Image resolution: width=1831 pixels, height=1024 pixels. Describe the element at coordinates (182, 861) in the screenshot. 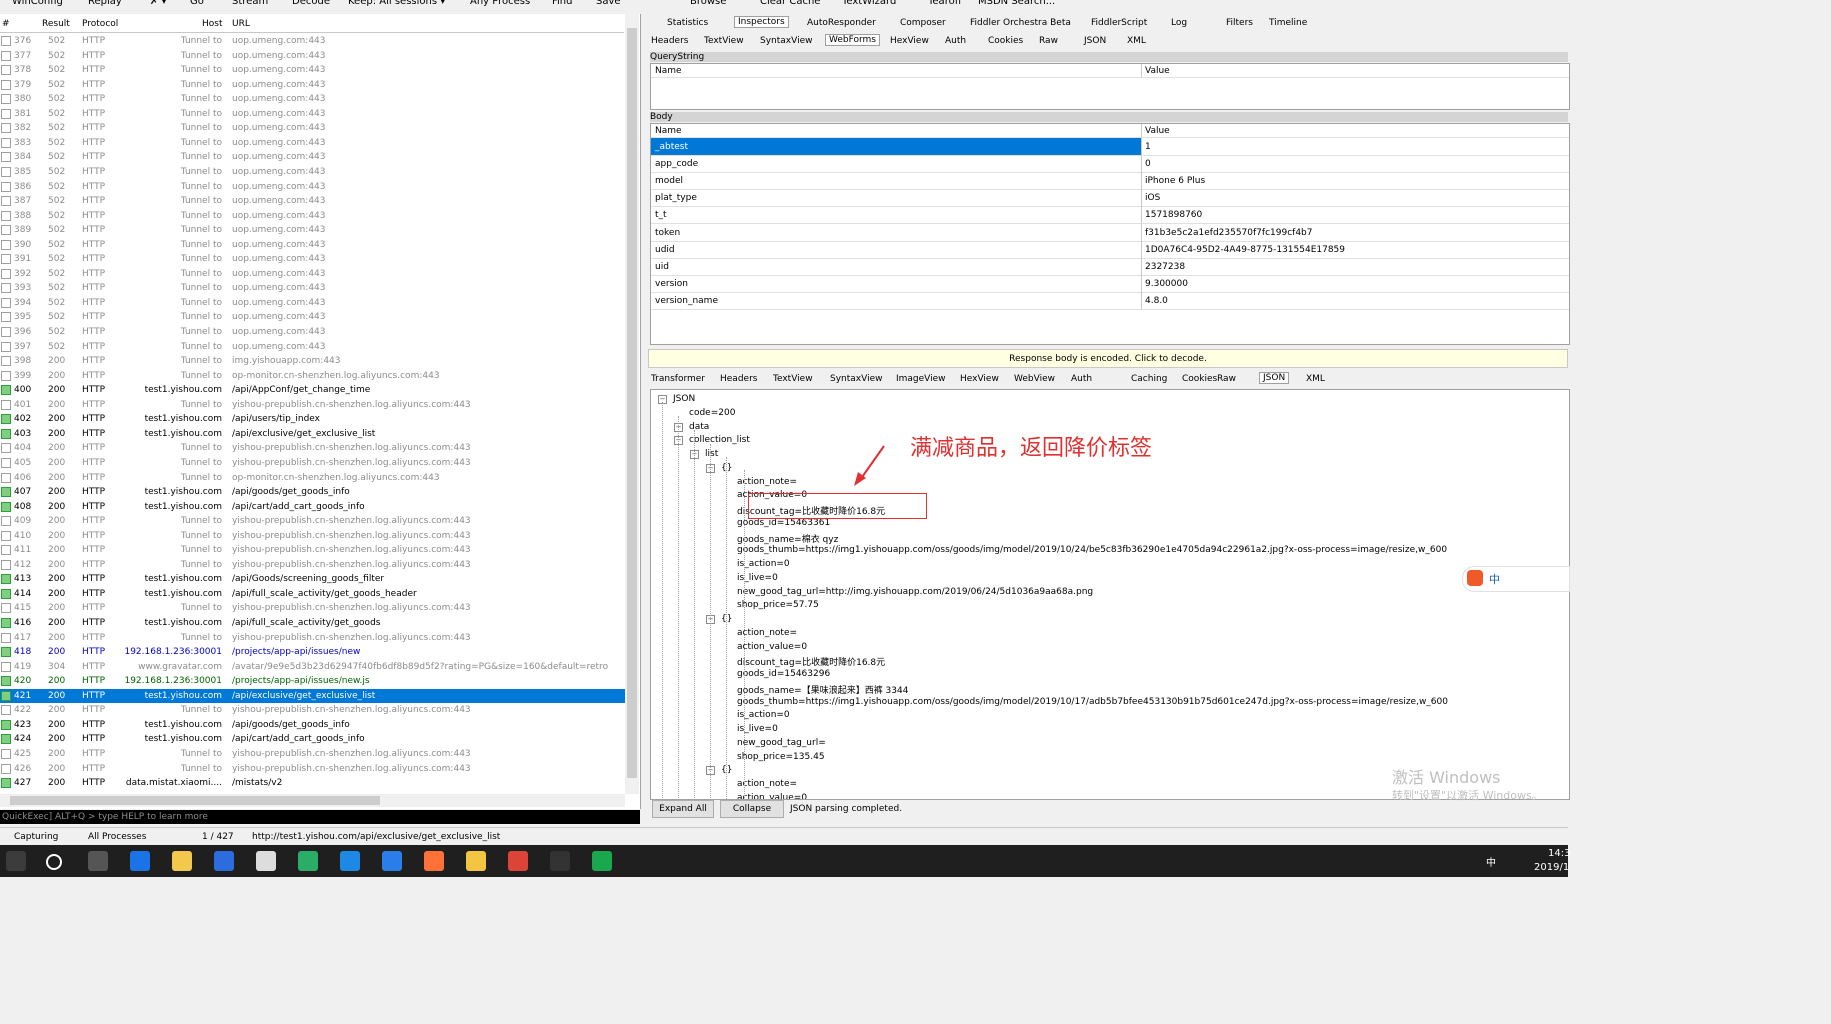

I see `file-explorer-icon` at that location.